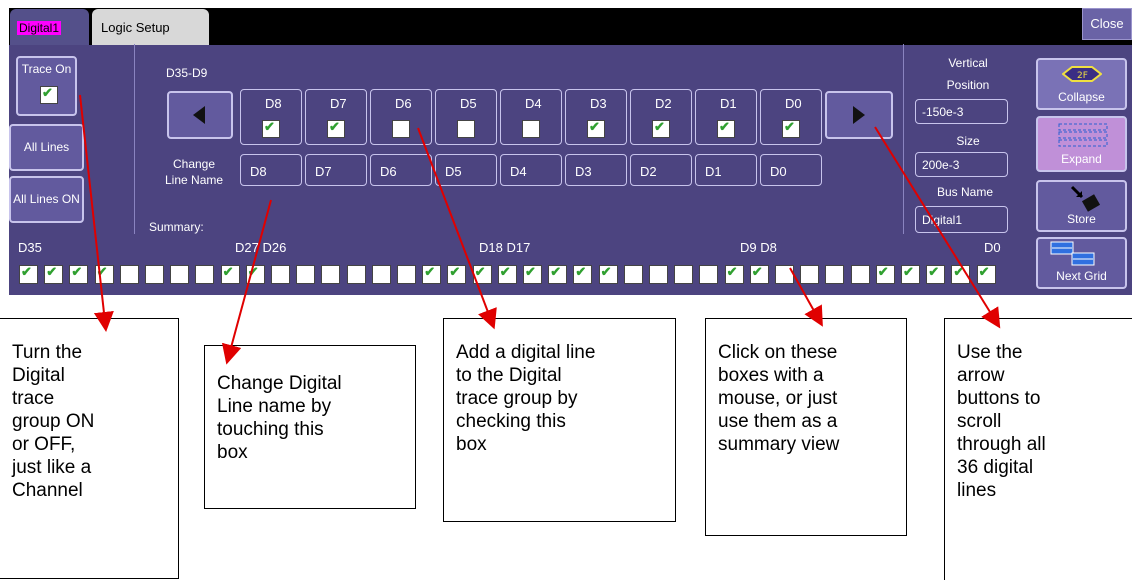 Image resolution: width=1132 pixels, height=580 pixels. I want to click on arrow-scroll, so click(937, 227).